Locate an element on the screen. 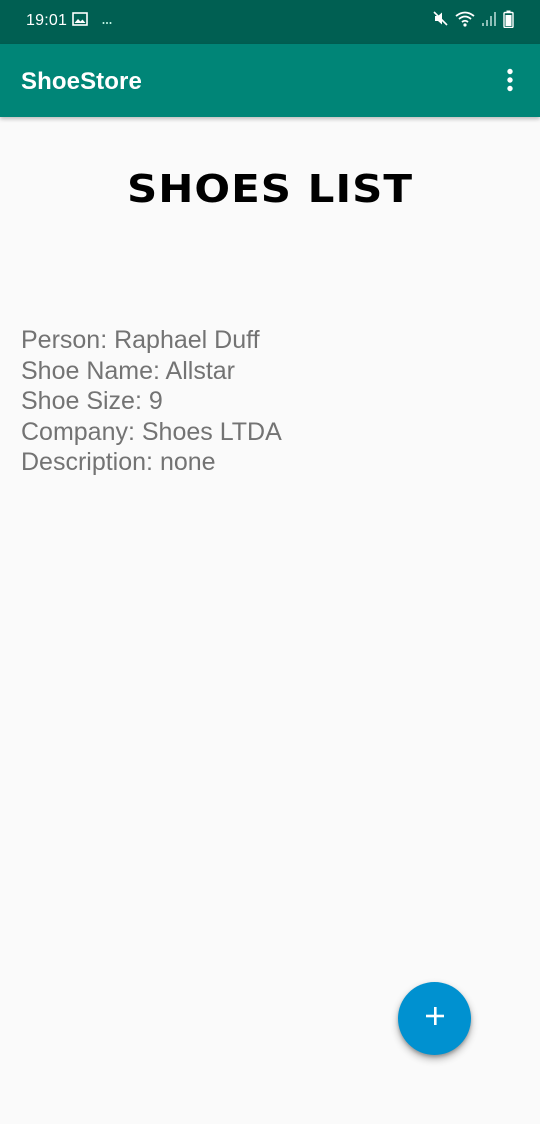 This screenshot has width=540, height=1124. mute-icon is located at coordinates (440, 21).